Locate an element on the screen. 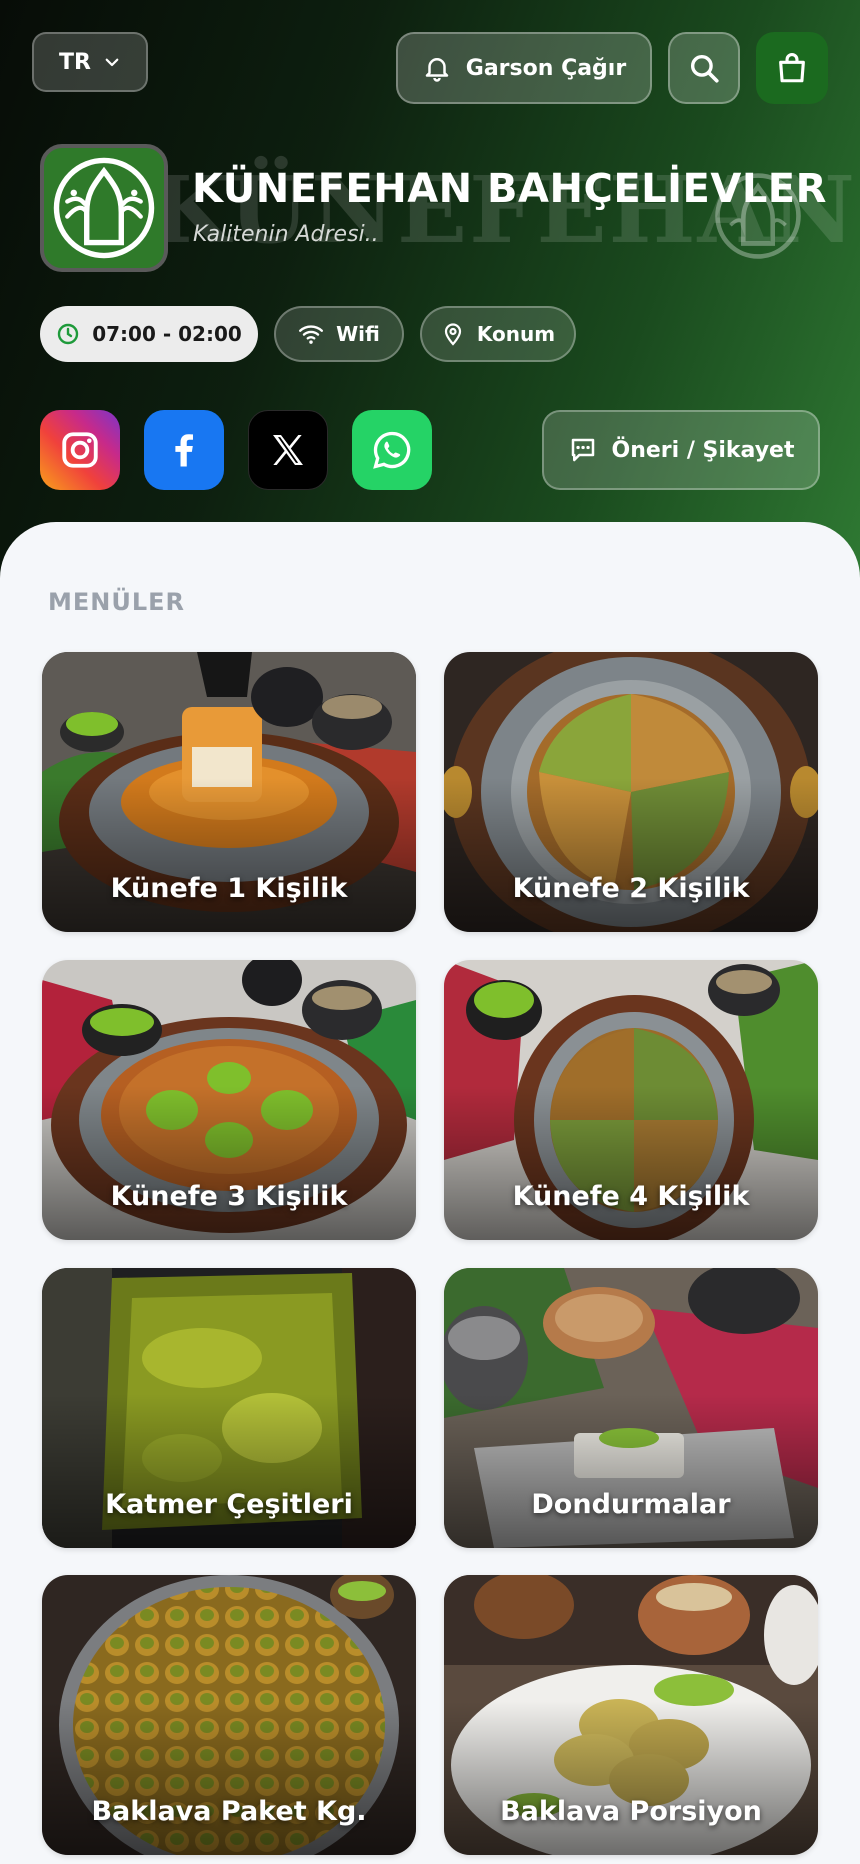 Image resolution: width=860 pixels, height=1864 pixels. kunefehan-logo-icon is located at coordinates (104, 208).